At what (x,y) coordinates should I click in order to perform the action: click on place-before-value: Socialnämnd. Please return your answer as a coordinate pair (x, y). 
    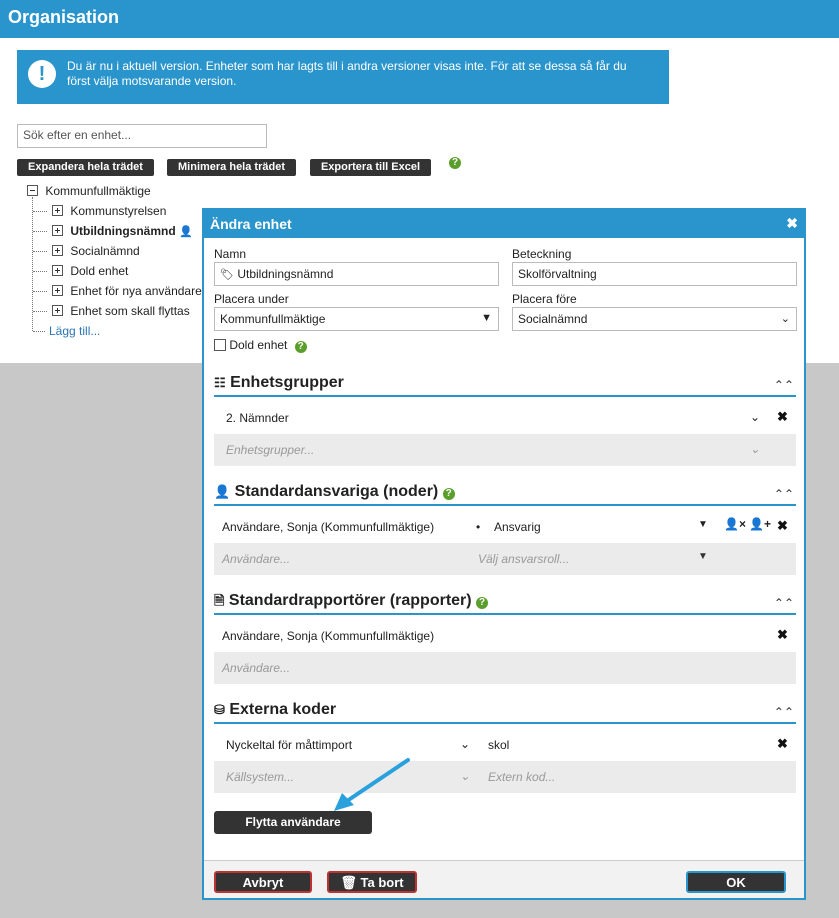
    Looking at the image, I should click on (552, 319).